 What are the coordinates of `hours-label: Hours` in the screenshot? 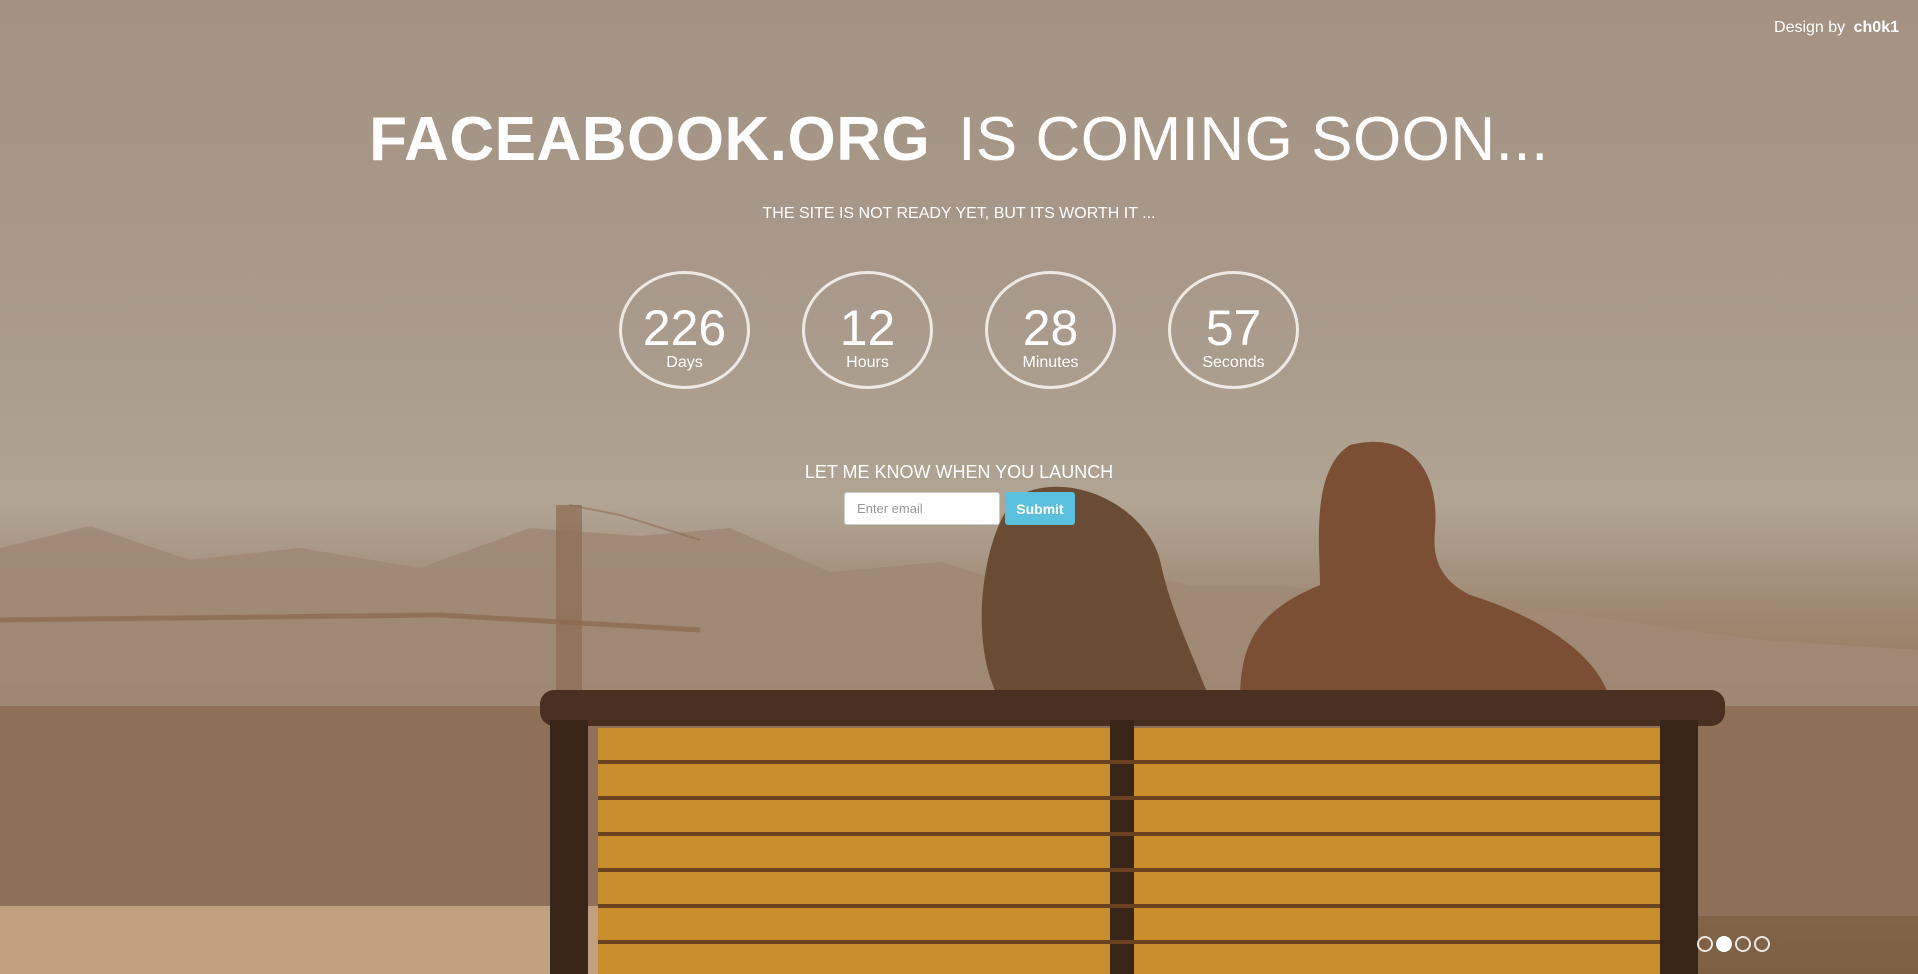 It's located at (867, 362).